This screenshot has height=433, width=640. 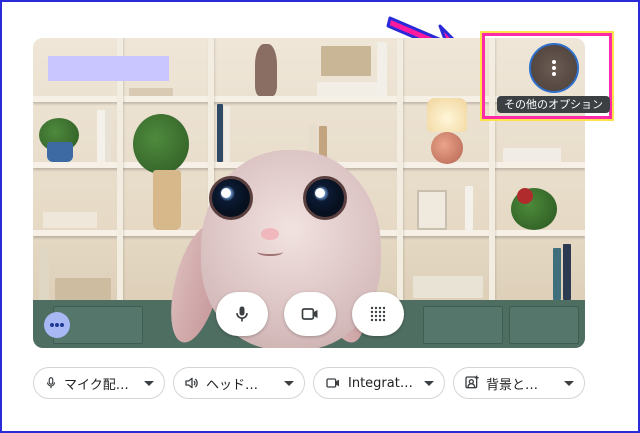 I want to click on camera-button, so click(x=310, y=314).